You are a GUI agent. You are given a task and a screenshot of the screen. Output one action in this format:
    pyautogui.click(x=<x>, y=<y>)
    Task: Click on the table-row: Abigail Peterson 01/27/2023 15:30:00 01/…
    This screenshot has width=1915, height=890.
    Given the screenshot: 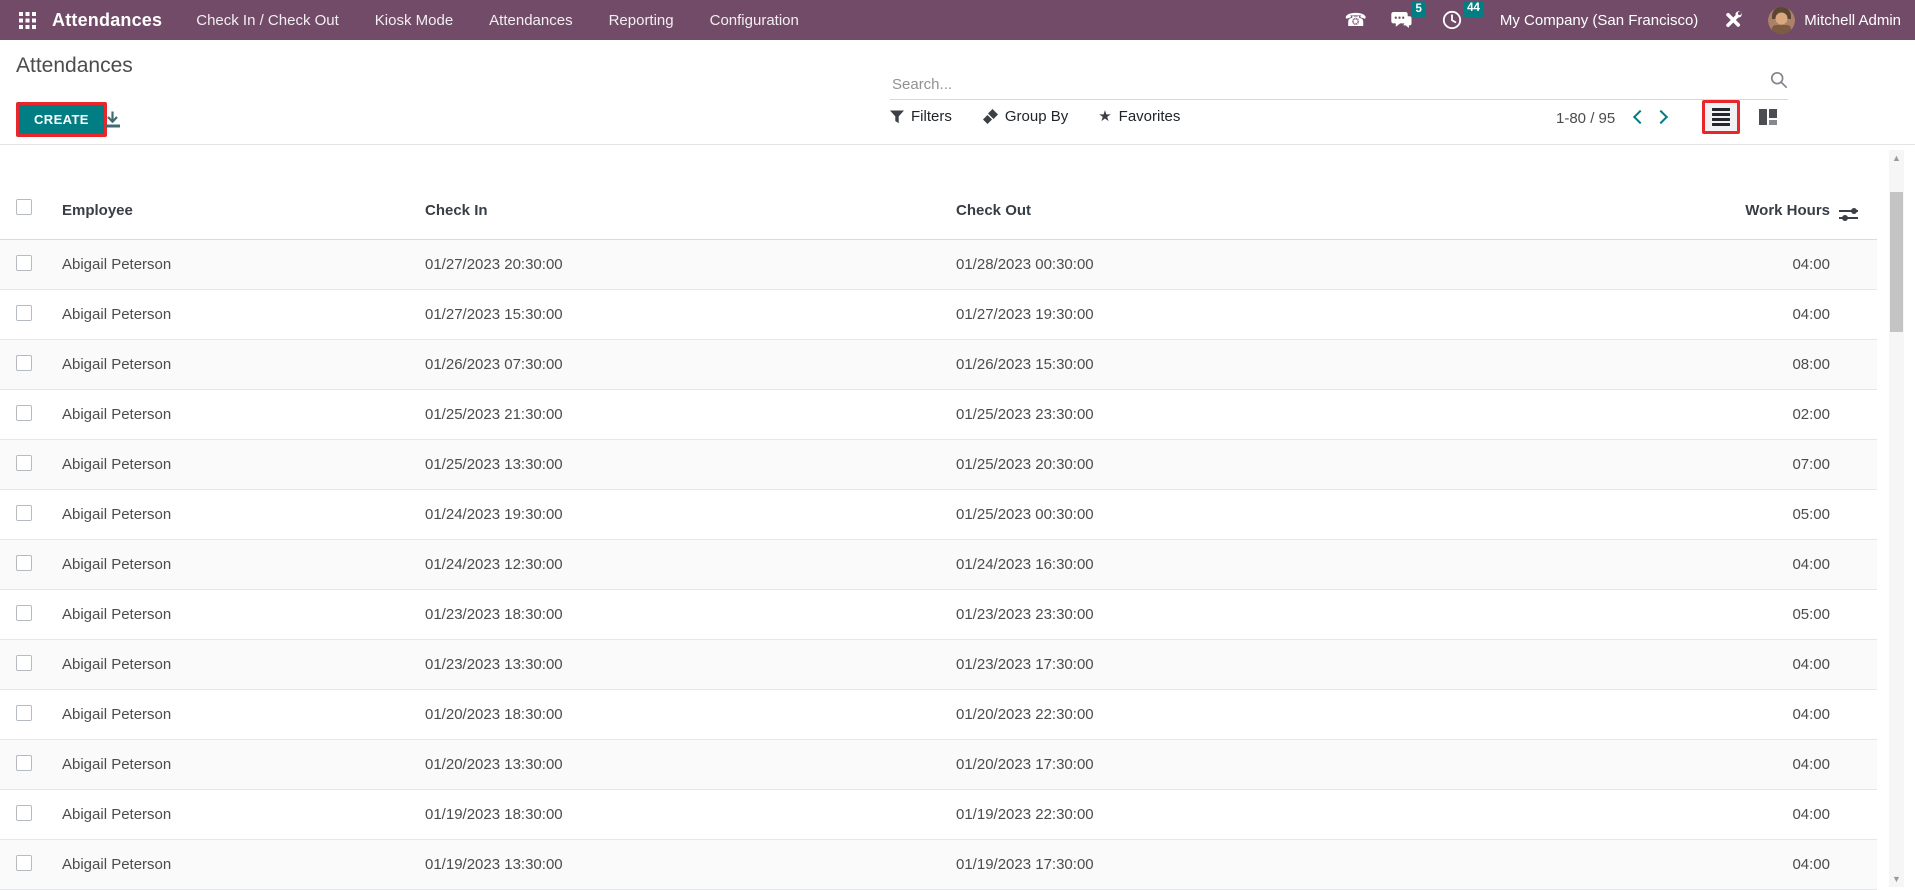 What is the action you would take?
    pyautogui.click(x=938, y=315)
    